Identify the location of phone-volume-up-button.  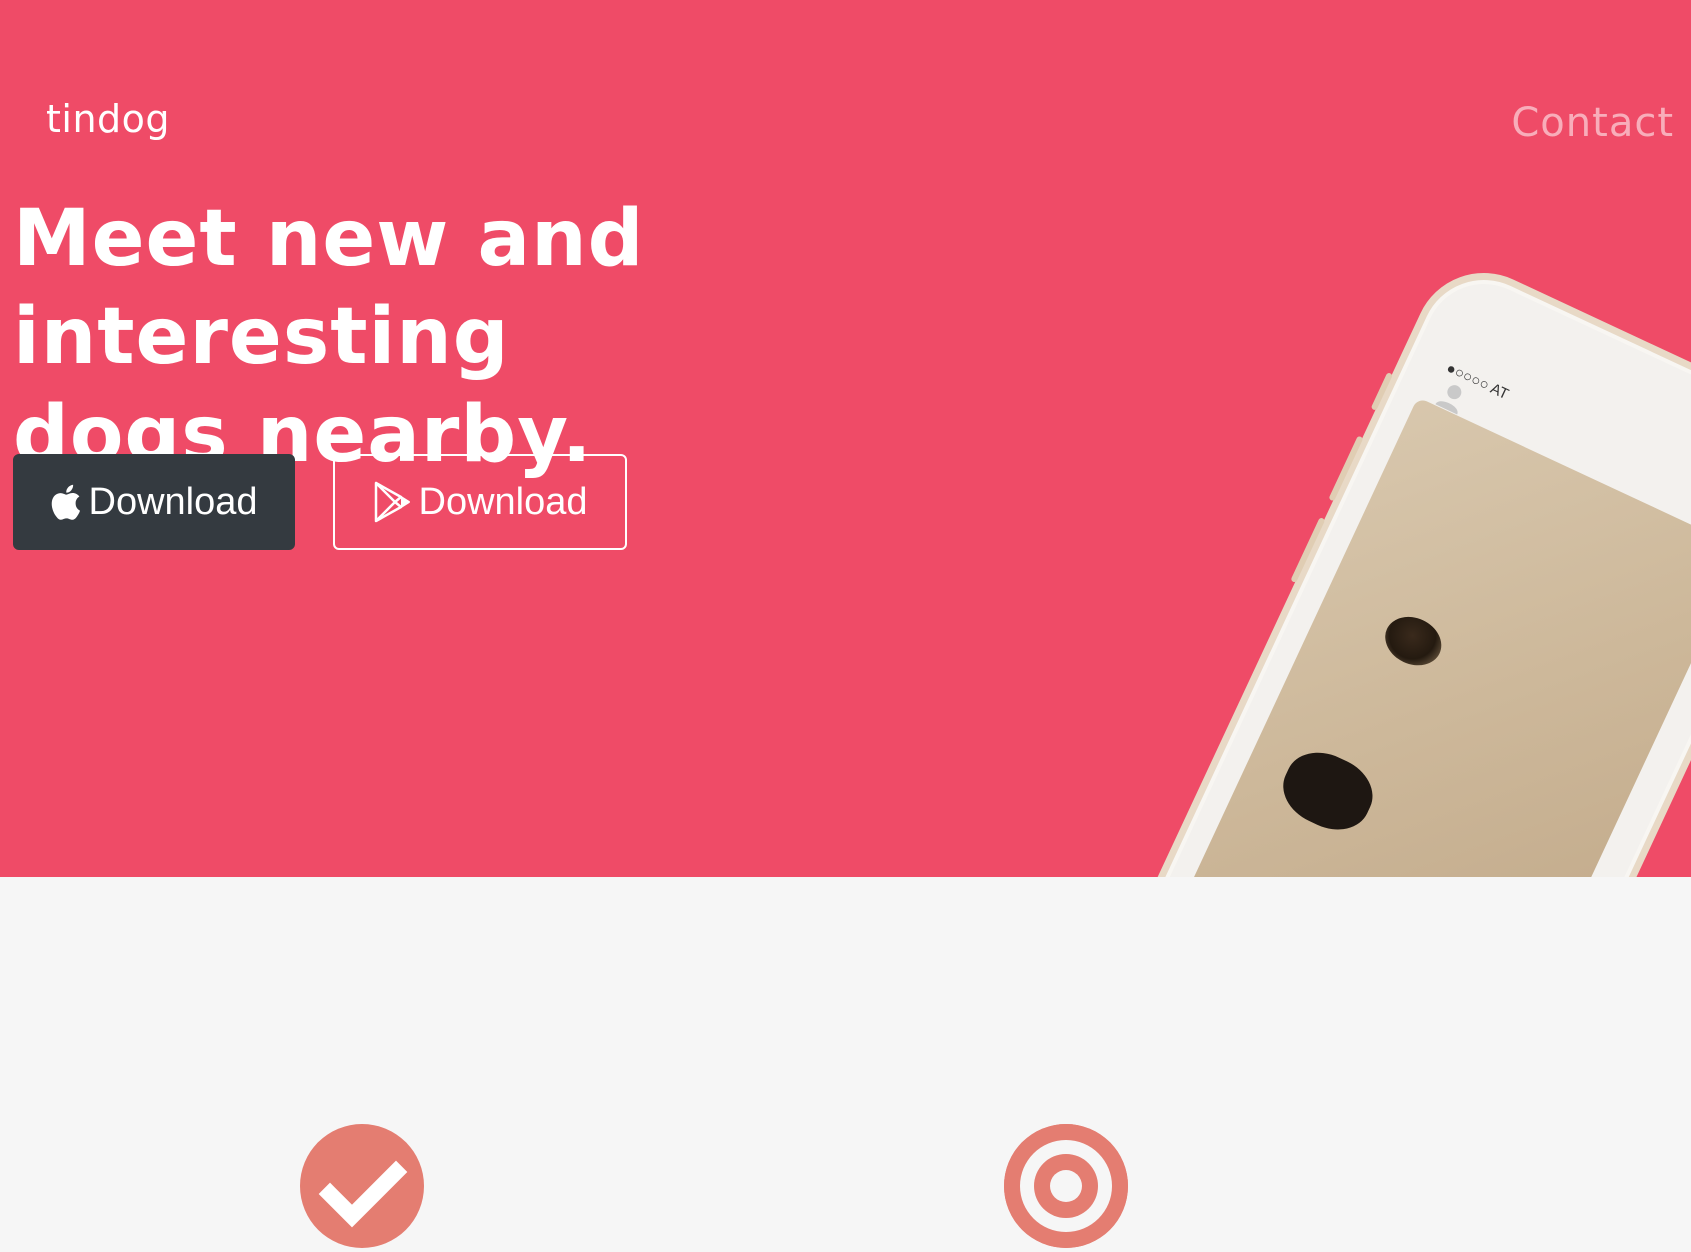
(1346, 468).